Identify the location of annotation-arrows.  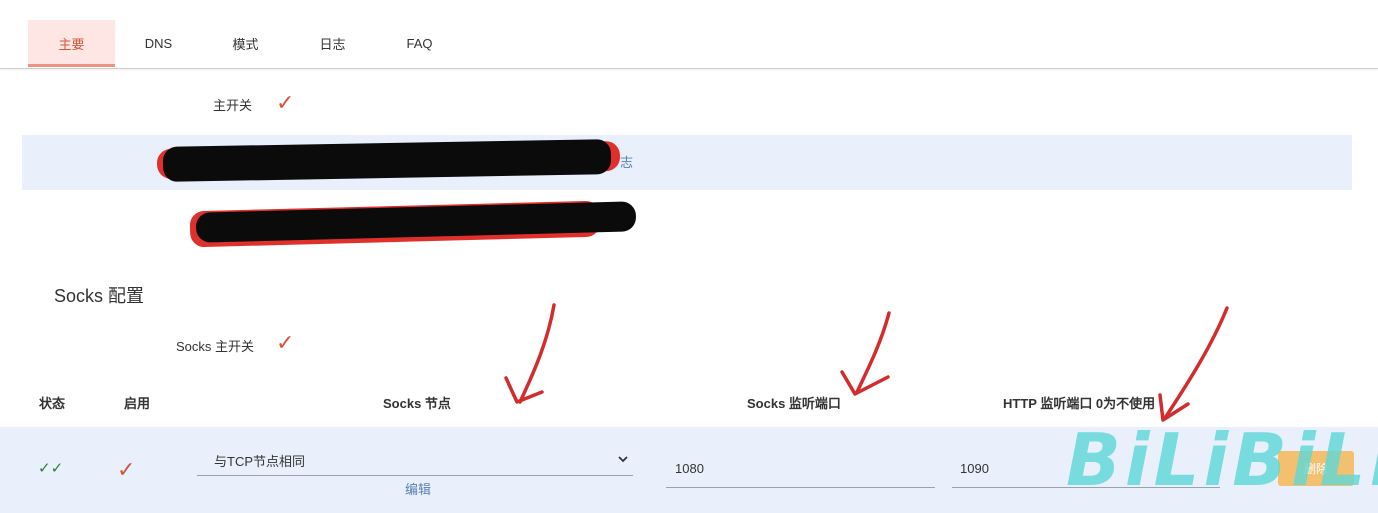
(866, 362).